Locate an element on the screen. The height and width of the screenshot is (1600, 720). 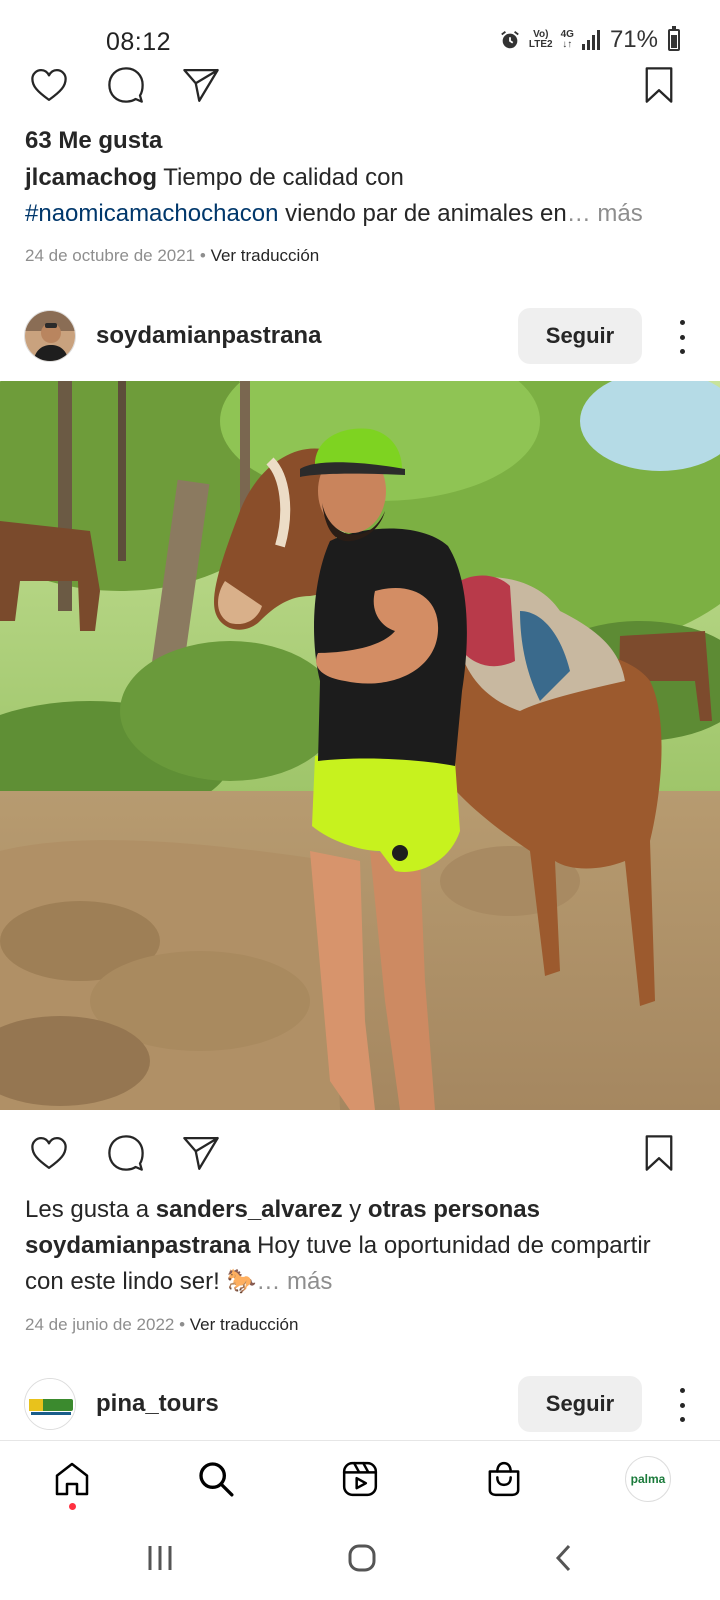
post1-like-count: 63 Me gusta is located at coordinates (93, 141).